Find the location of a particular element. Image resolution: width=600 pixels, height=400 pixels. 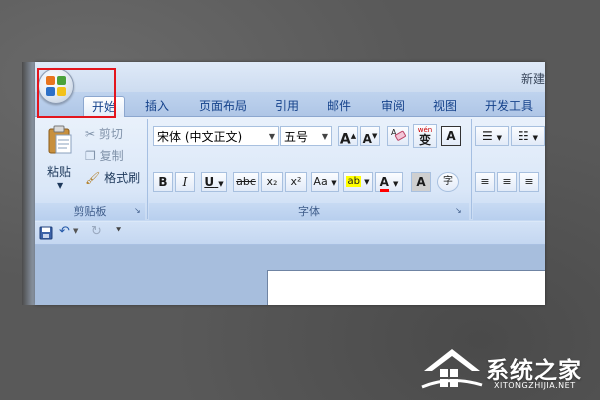

phonetic-guide-button: wén 变 is located at coordinates (425, 136).